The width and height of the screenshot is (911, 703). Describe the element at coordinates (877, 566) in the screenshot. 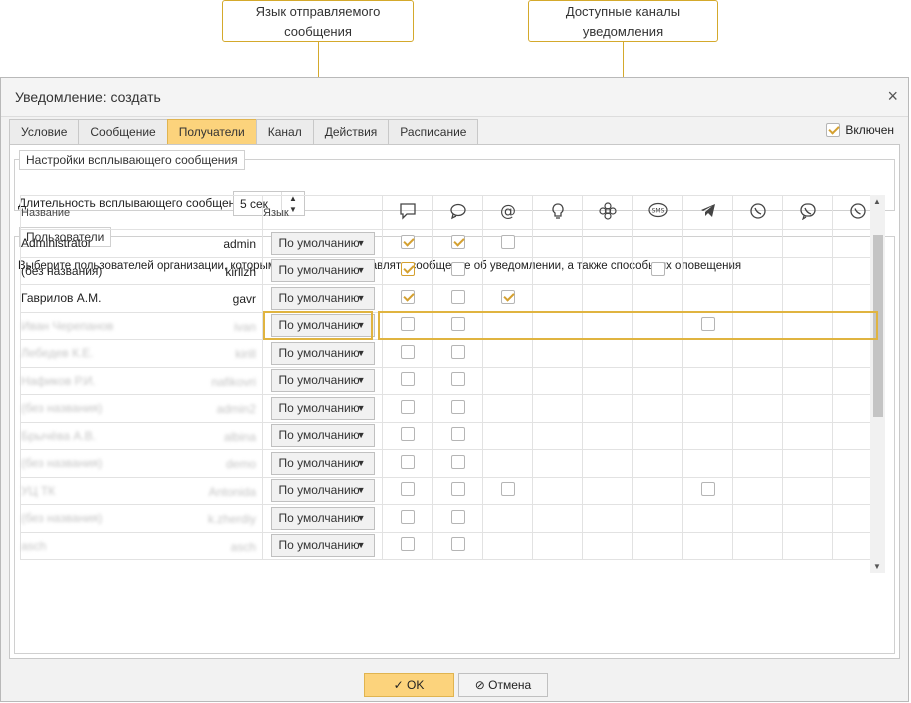

I see `scroll-down-icon: ▼` at that location.